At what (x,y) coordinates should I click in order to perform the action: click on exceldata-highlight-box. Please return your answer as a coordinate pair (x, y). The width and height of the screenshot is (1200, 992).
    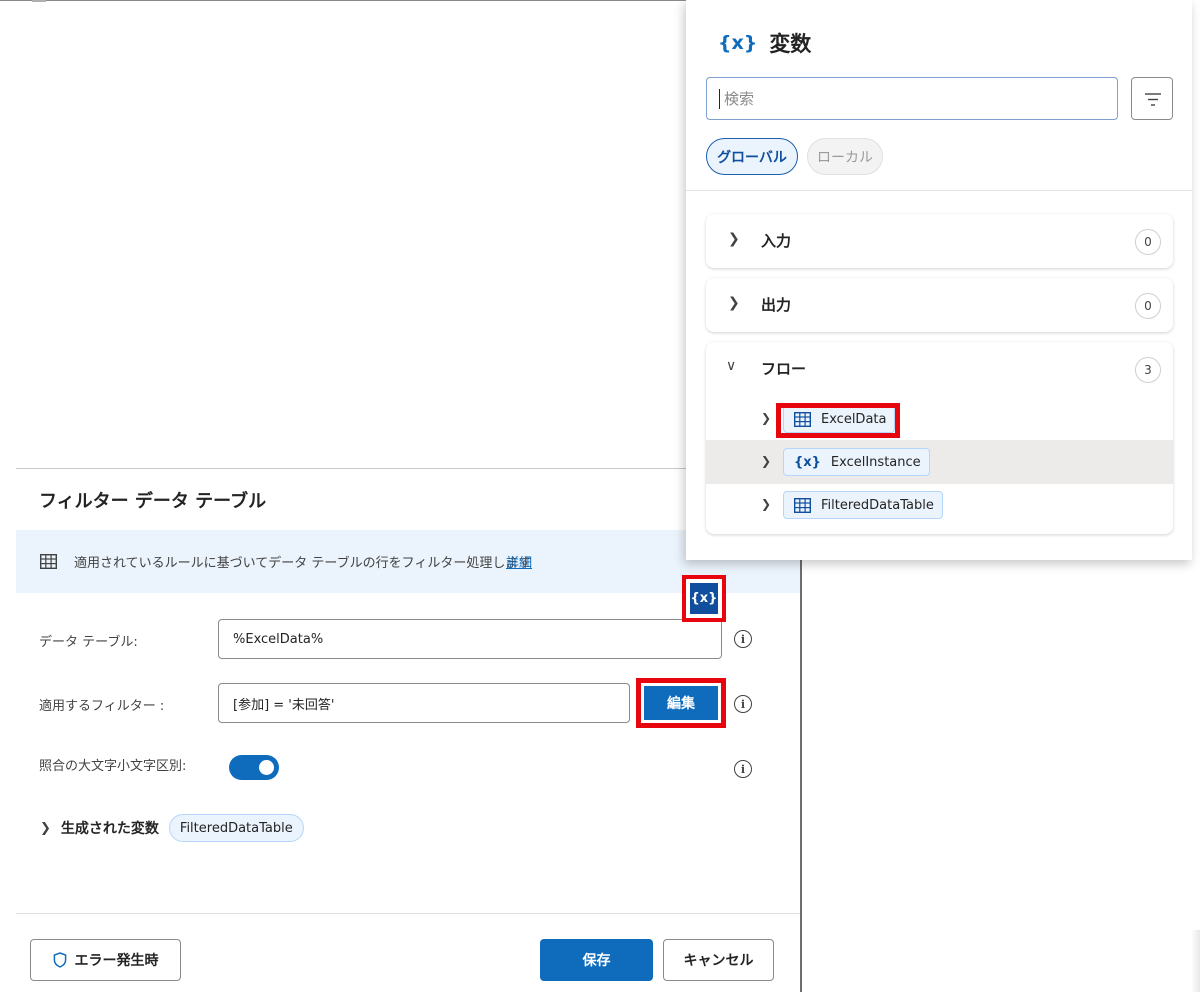
    Looking at the image, I should click on (838, 420).